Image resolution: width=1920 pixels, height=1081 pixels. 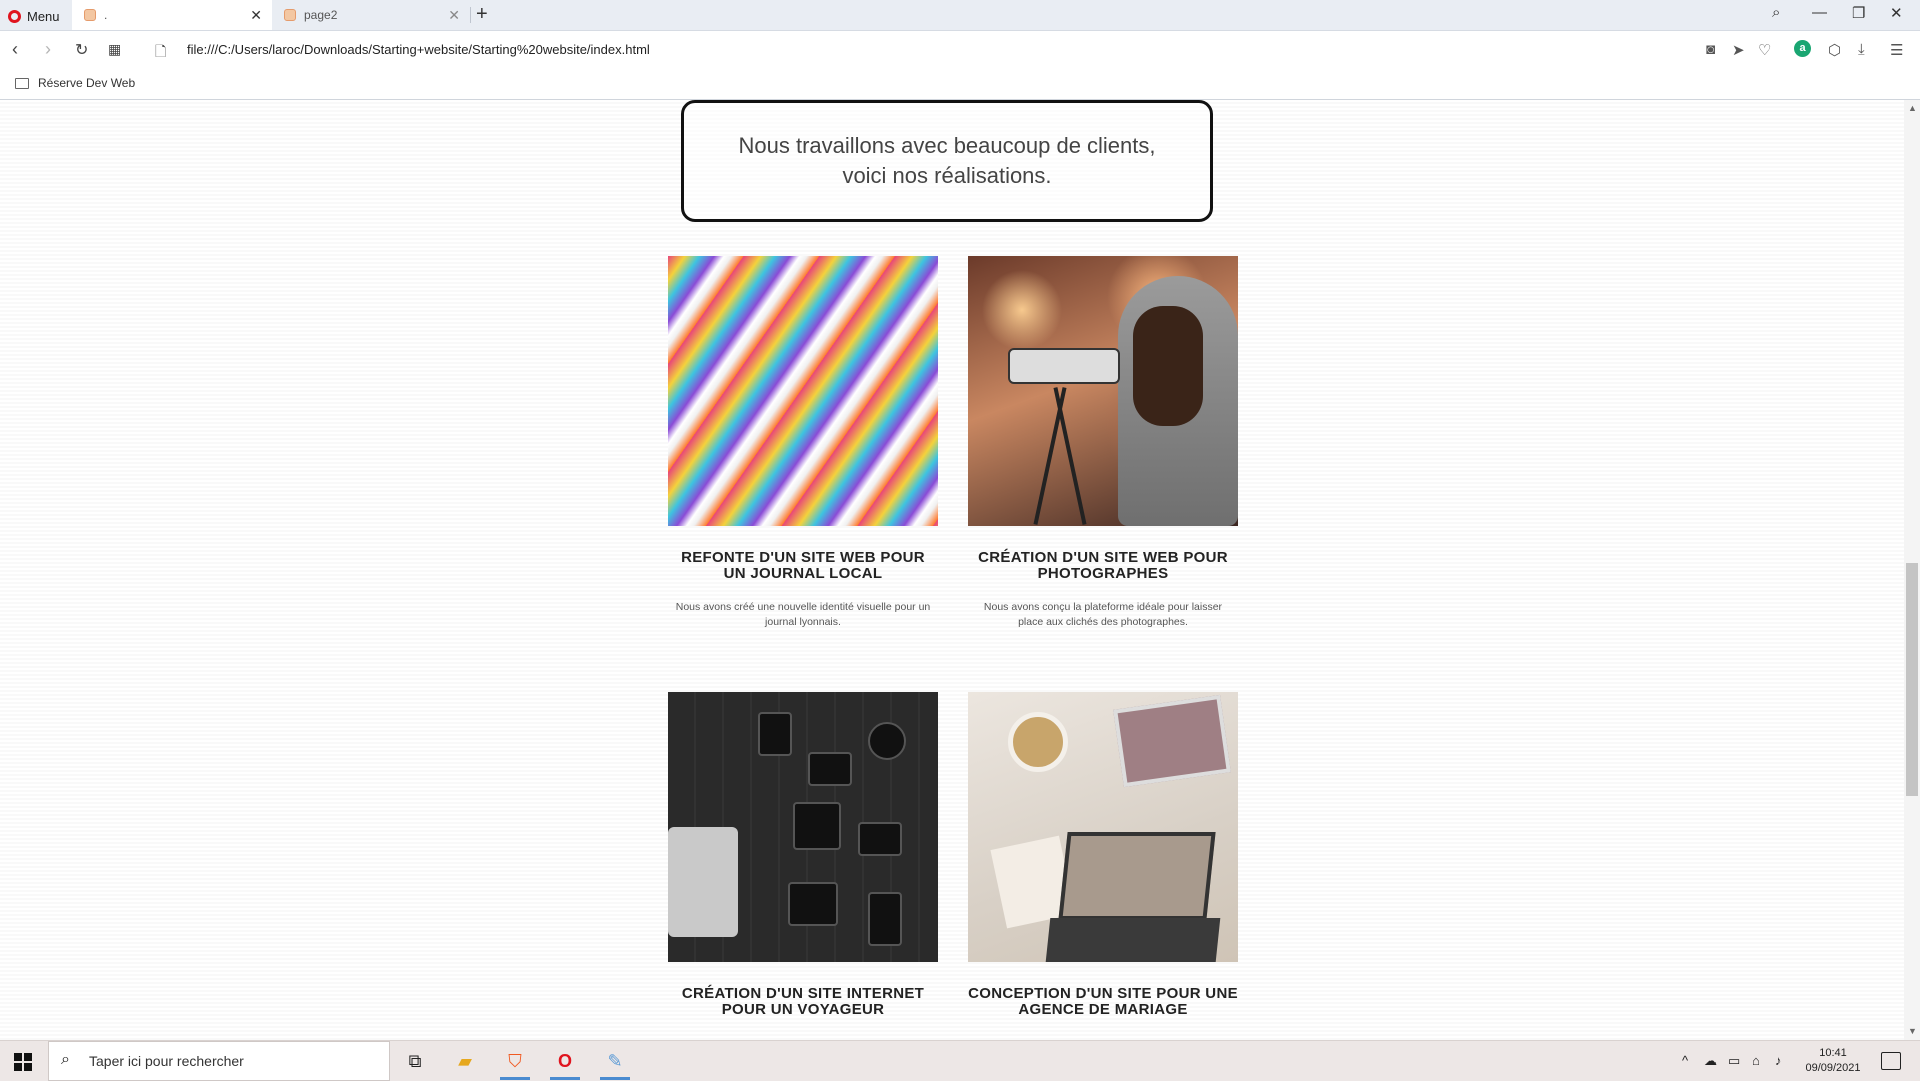 What do you see at coordinates (23, 1062) in the screenshot?
I see `windows-start-icon` at bounding box center [23, 1062].